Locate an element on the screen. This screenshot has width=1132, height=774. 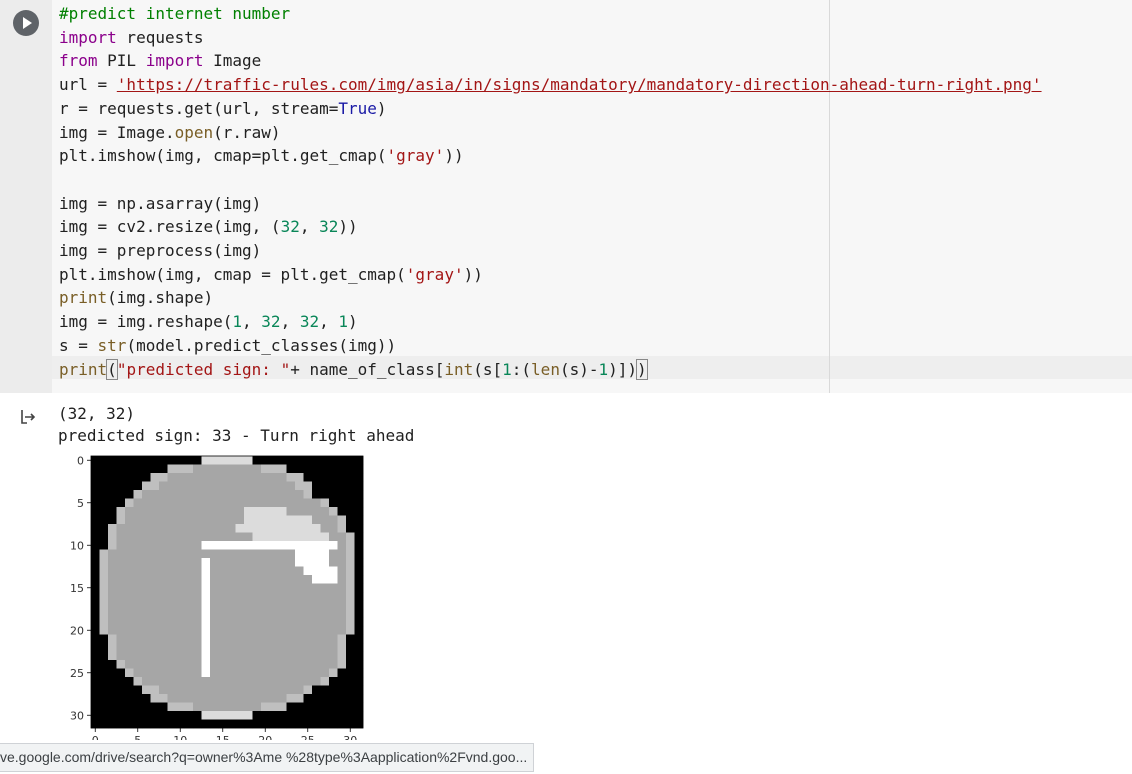
code-line: from PIL import Image is located at coordinates (160, 60).